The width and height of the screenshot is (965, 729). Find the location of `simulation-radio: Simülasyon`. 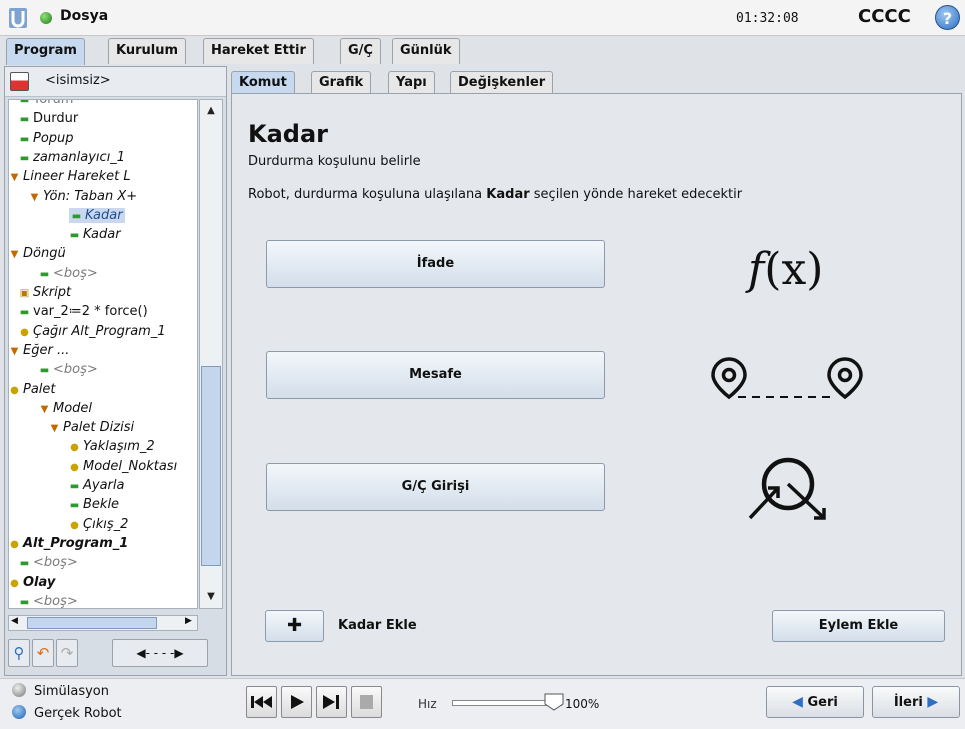

simulation-radio: Simülasyon is located at coordinates (60, 691).